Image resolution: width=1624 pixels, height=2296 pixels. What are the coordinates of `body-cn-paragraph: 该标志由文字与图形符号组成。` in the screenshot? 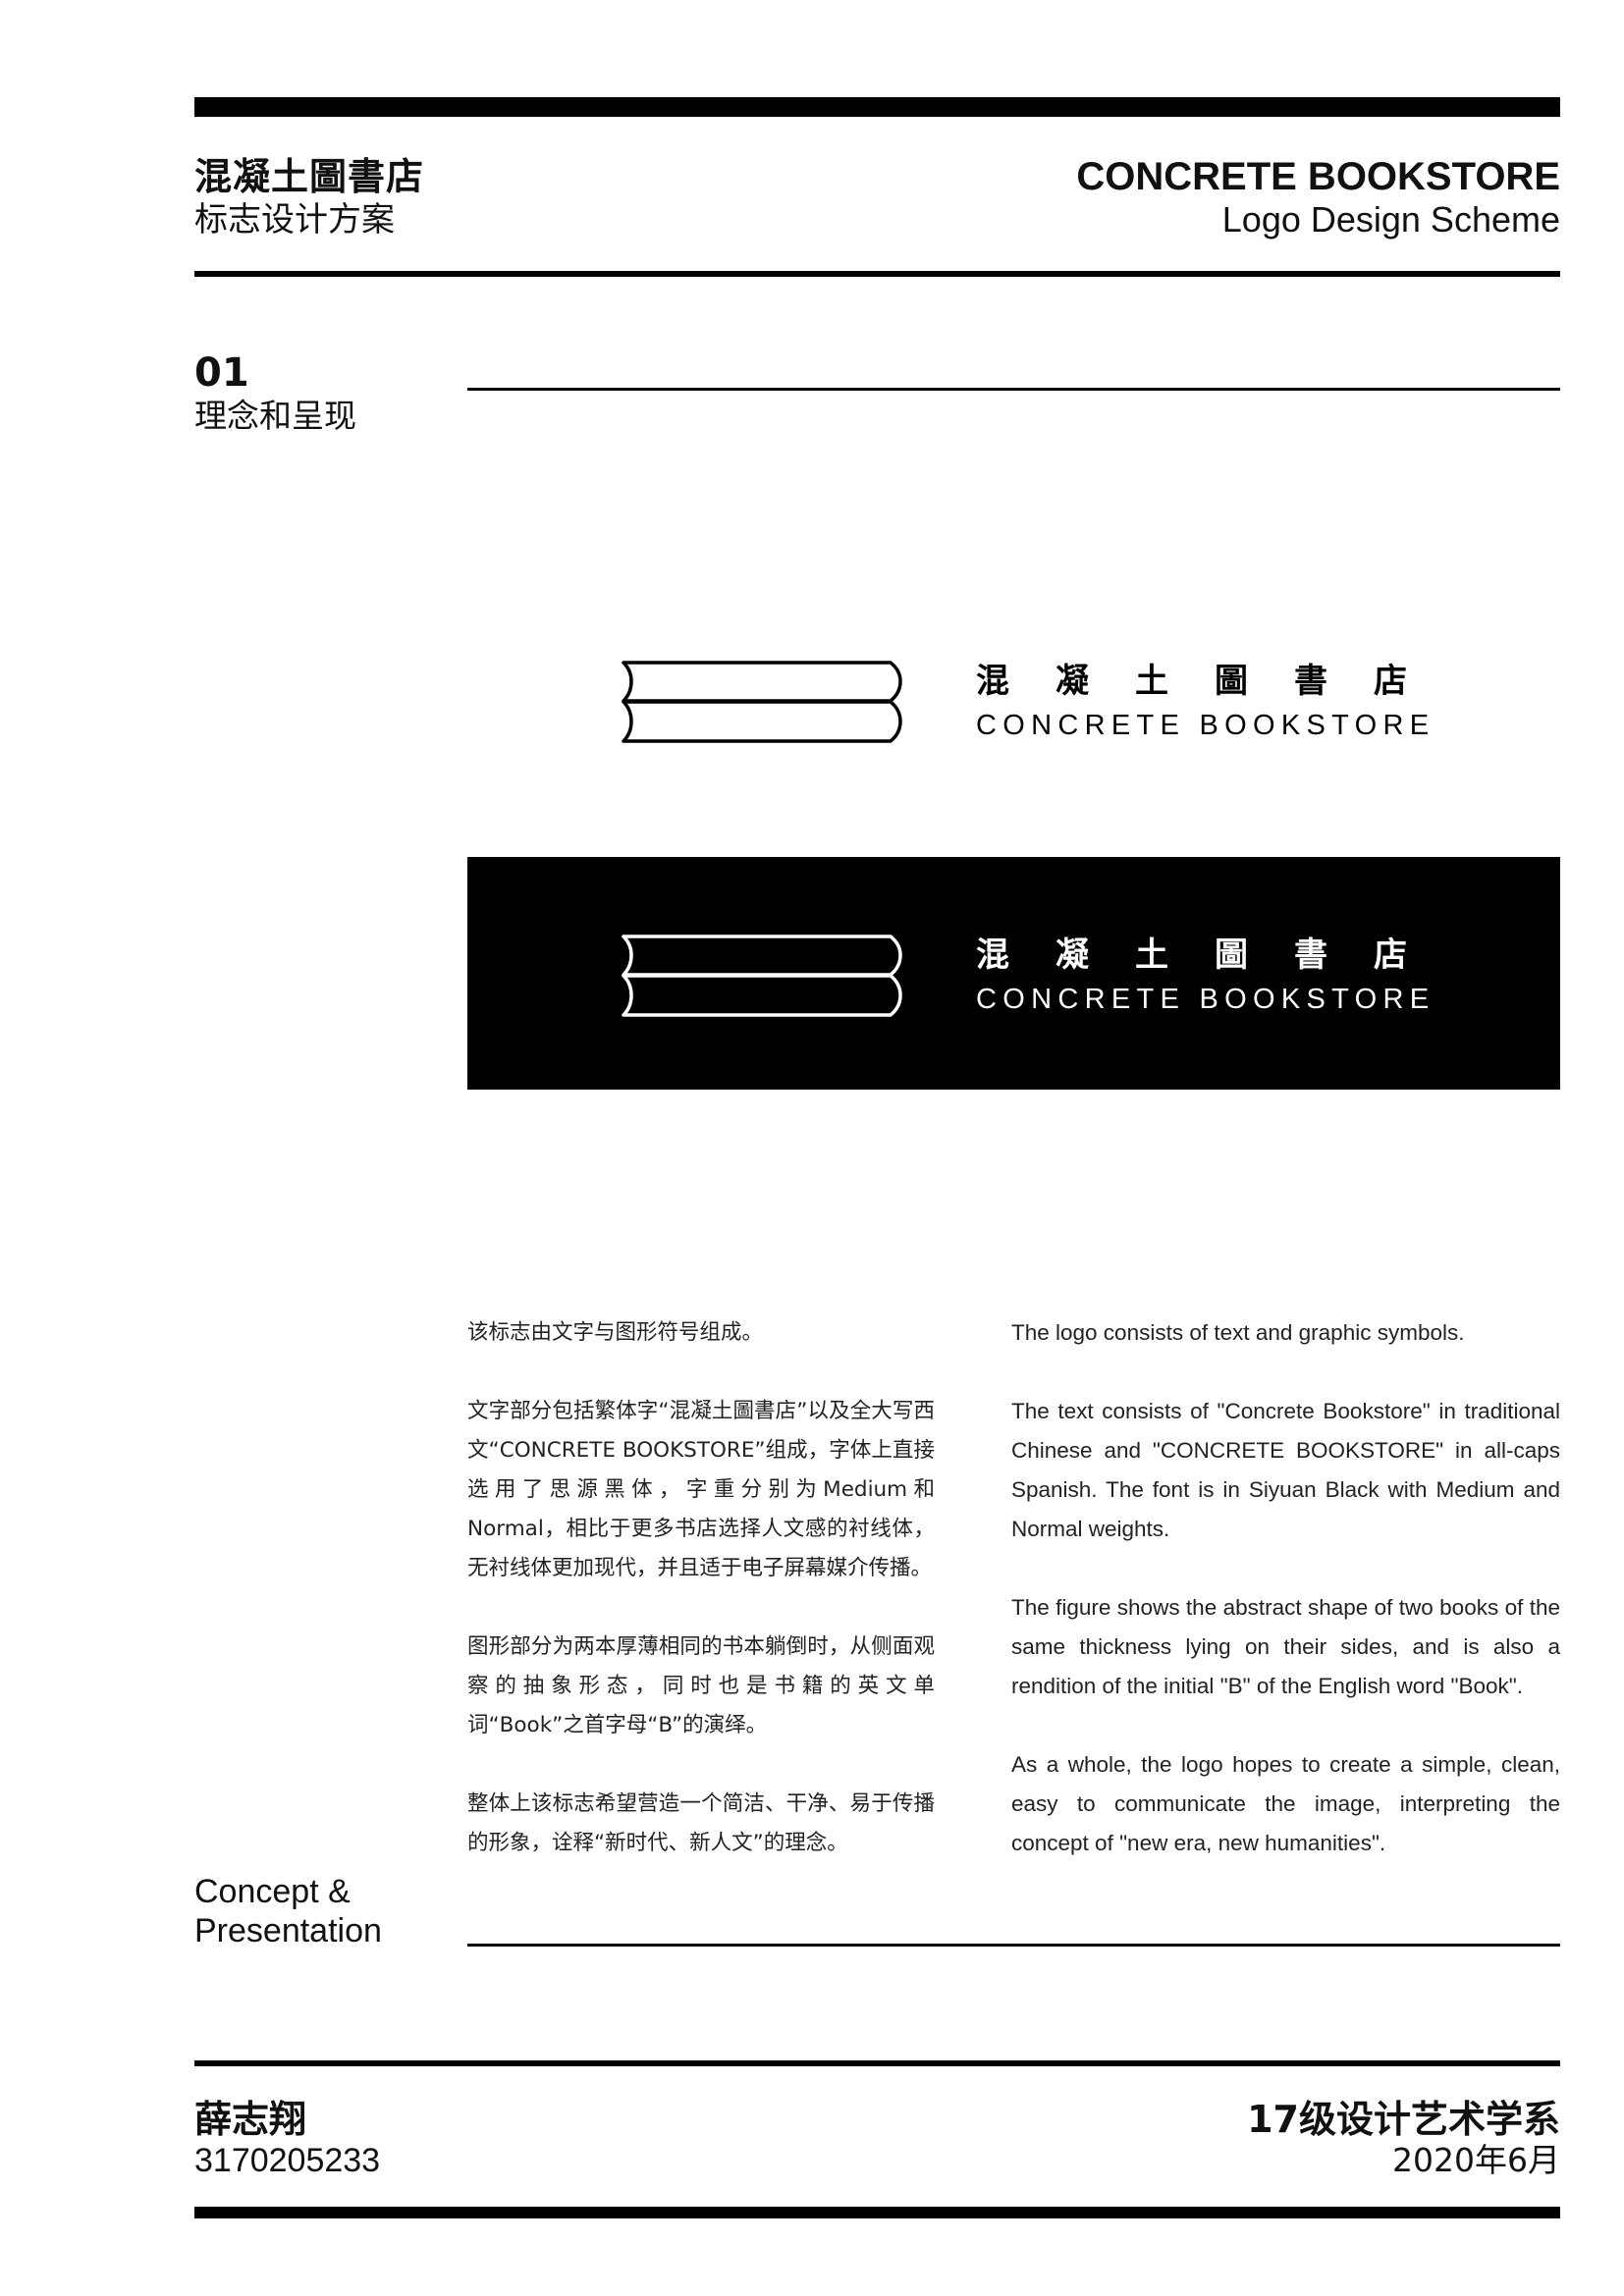 It's located at (615, 1333).